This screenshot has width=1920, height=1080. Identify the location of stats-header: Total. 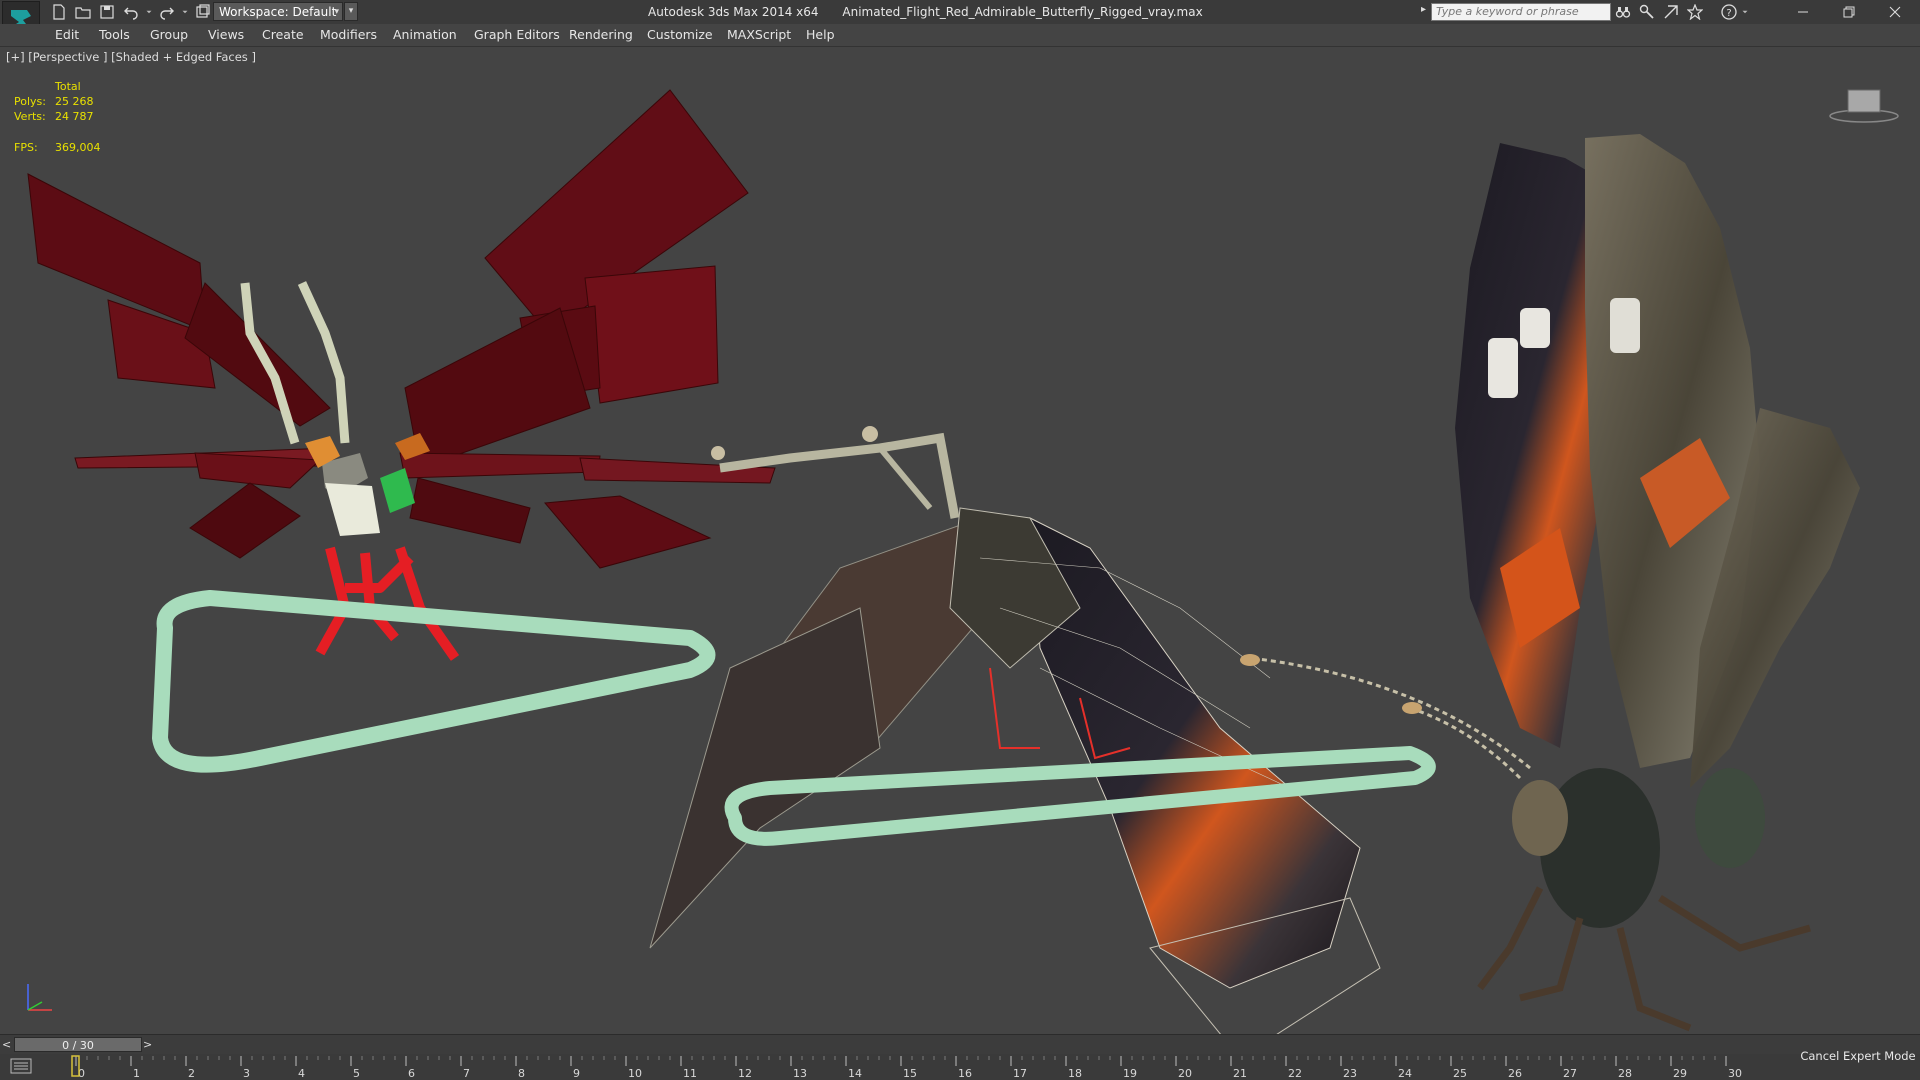
(68, 86).